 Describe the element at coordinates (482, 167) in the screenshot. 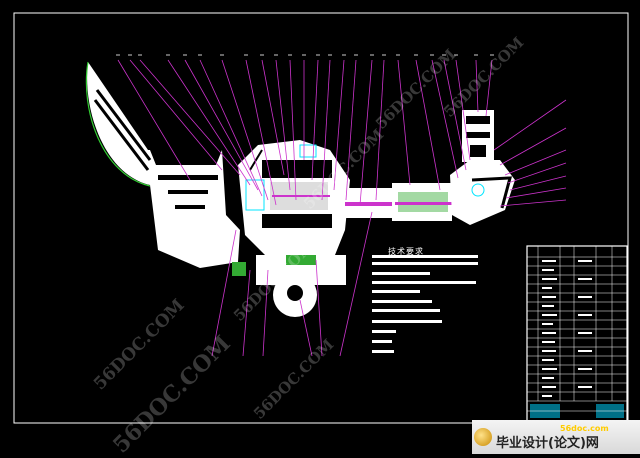

I see `nozzle-head` at that location.